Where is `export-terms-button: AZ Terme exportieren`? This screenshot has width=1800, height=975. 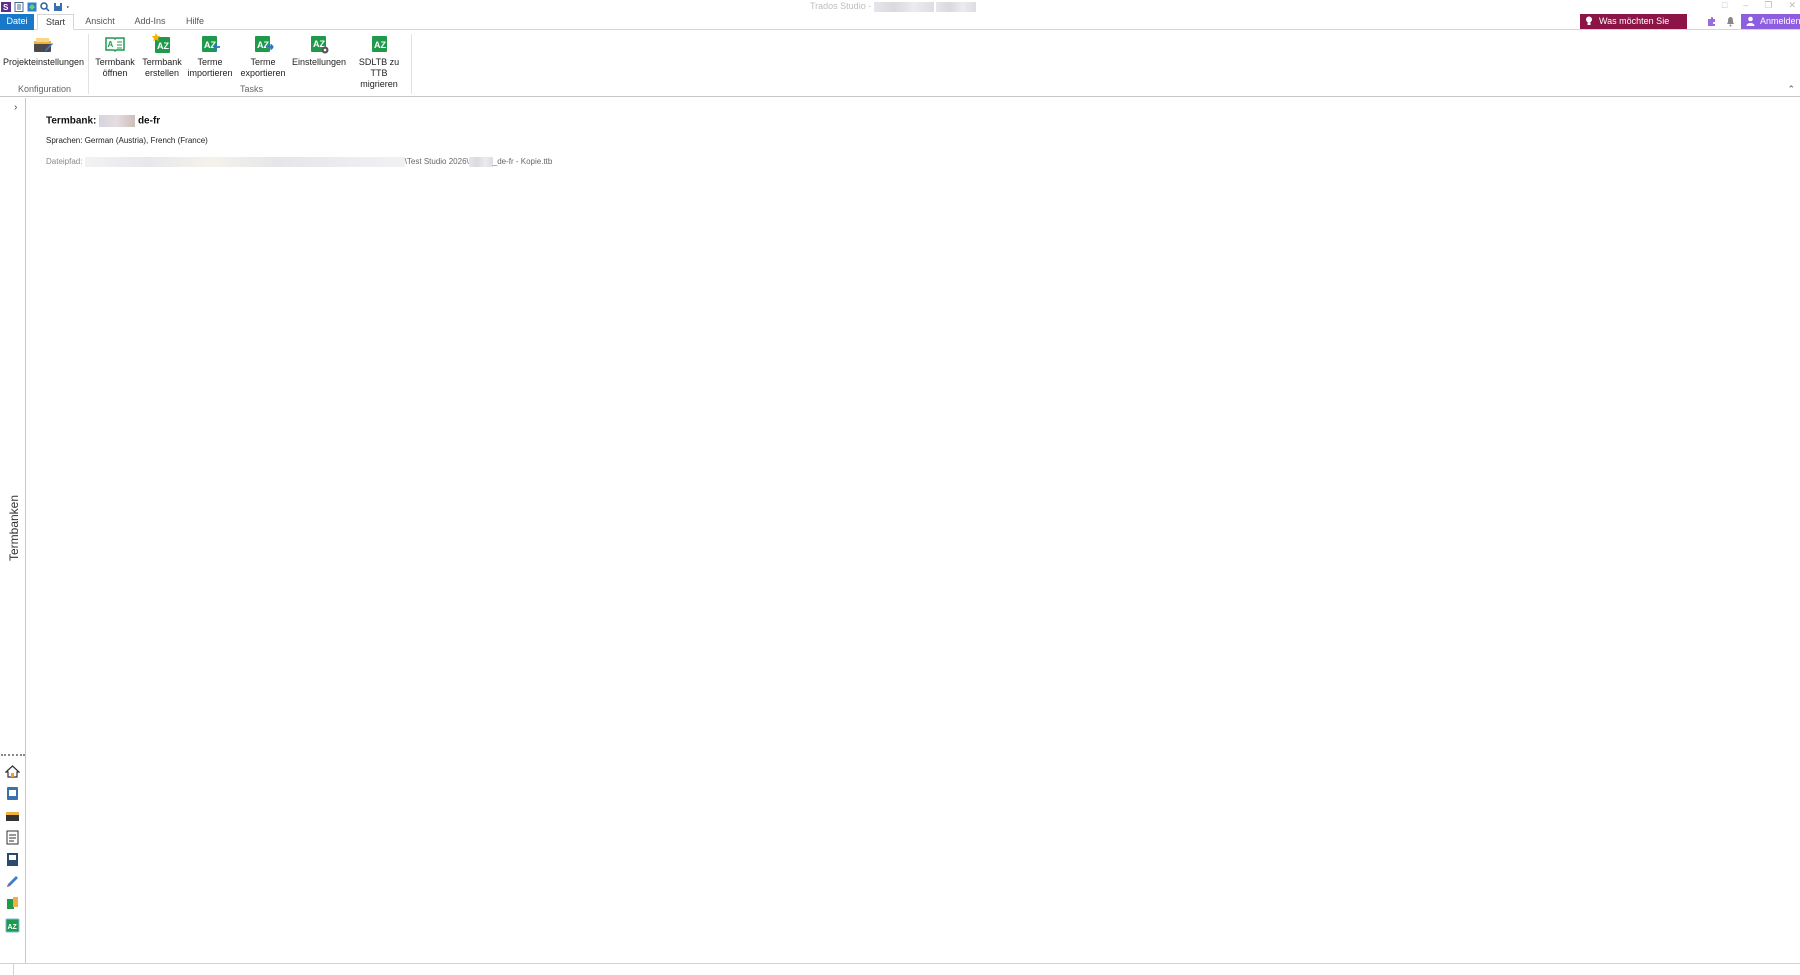
export-terms-button: AZ Terme exportieren is located at coordinates (263, 56).